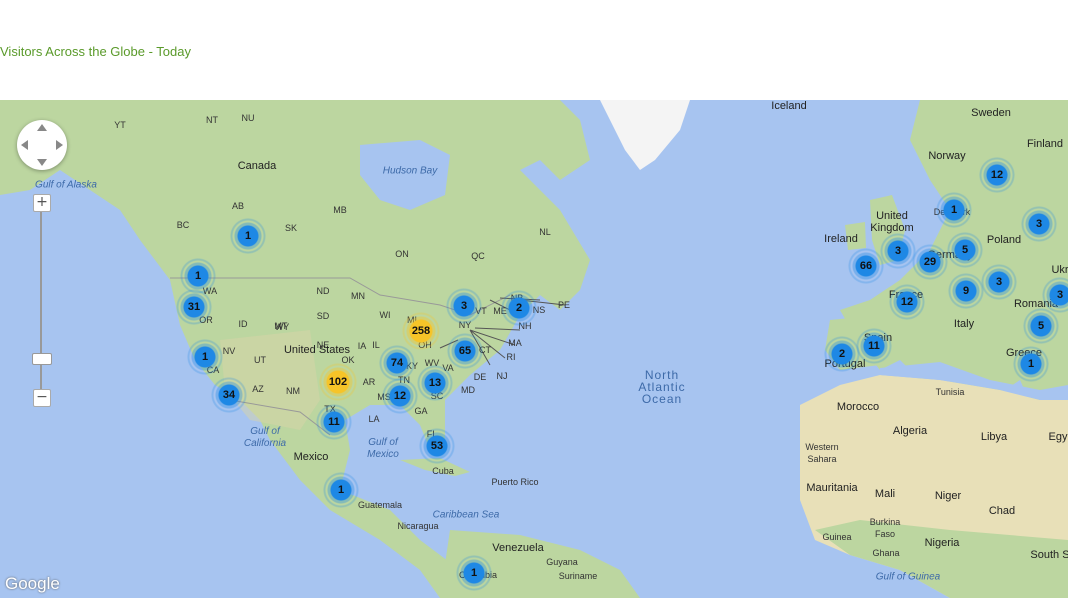 The image size is (1068, 601). What do you see at coordinates (380, 505) in the screenshot?
I see `map-label: Guatemala` at bounding box center [380, 505].